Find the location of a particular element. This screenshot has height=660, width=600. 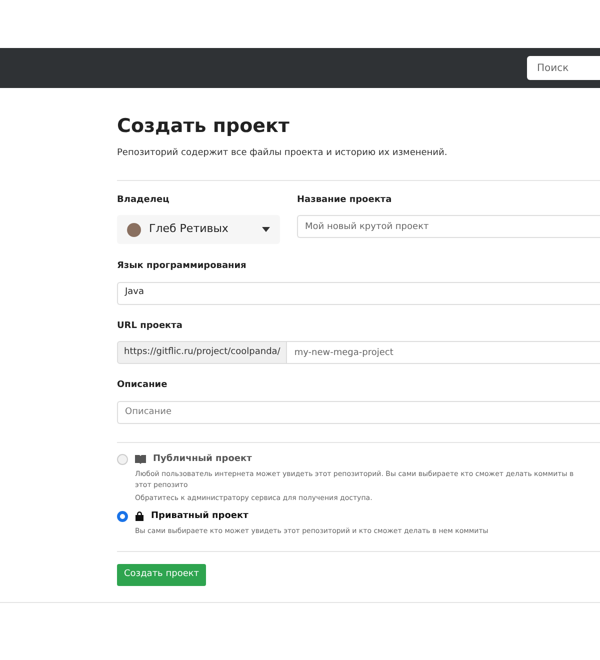

owner-dropdown: Глеб Ретивых is located at coordinates (198, 229).